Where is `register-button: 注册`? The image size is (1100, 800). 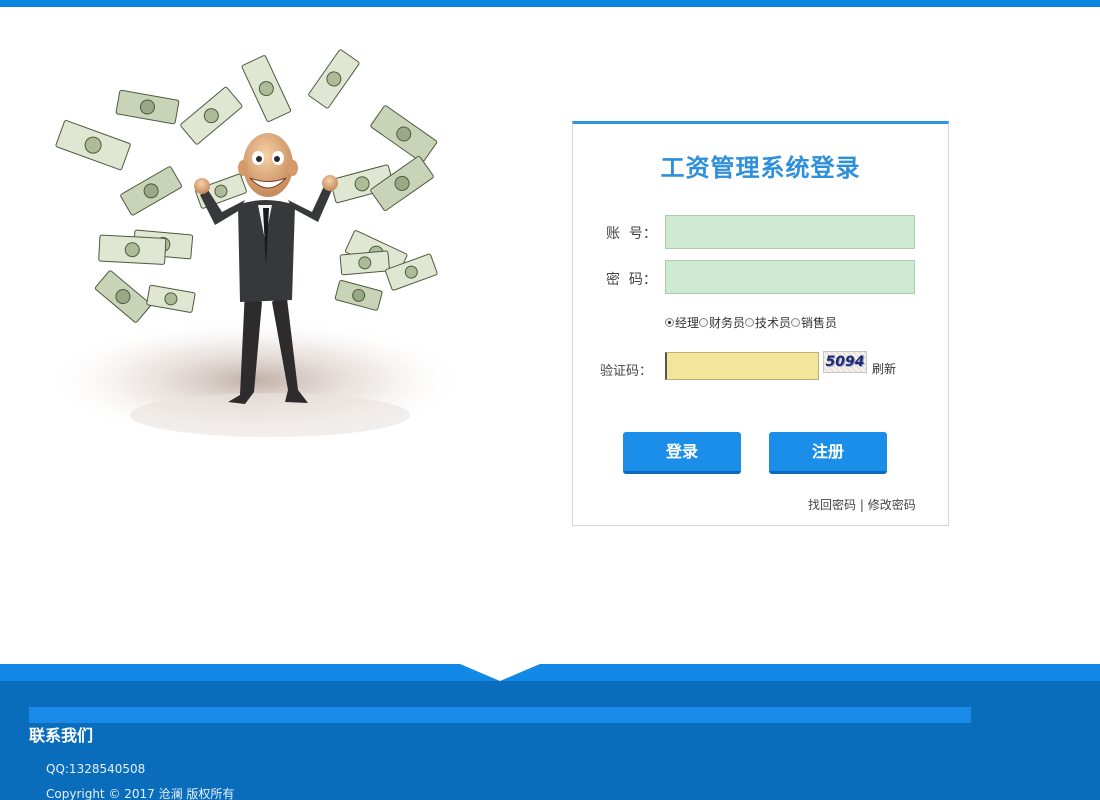
register-button: 注册 is located at coordinates (828, 453).